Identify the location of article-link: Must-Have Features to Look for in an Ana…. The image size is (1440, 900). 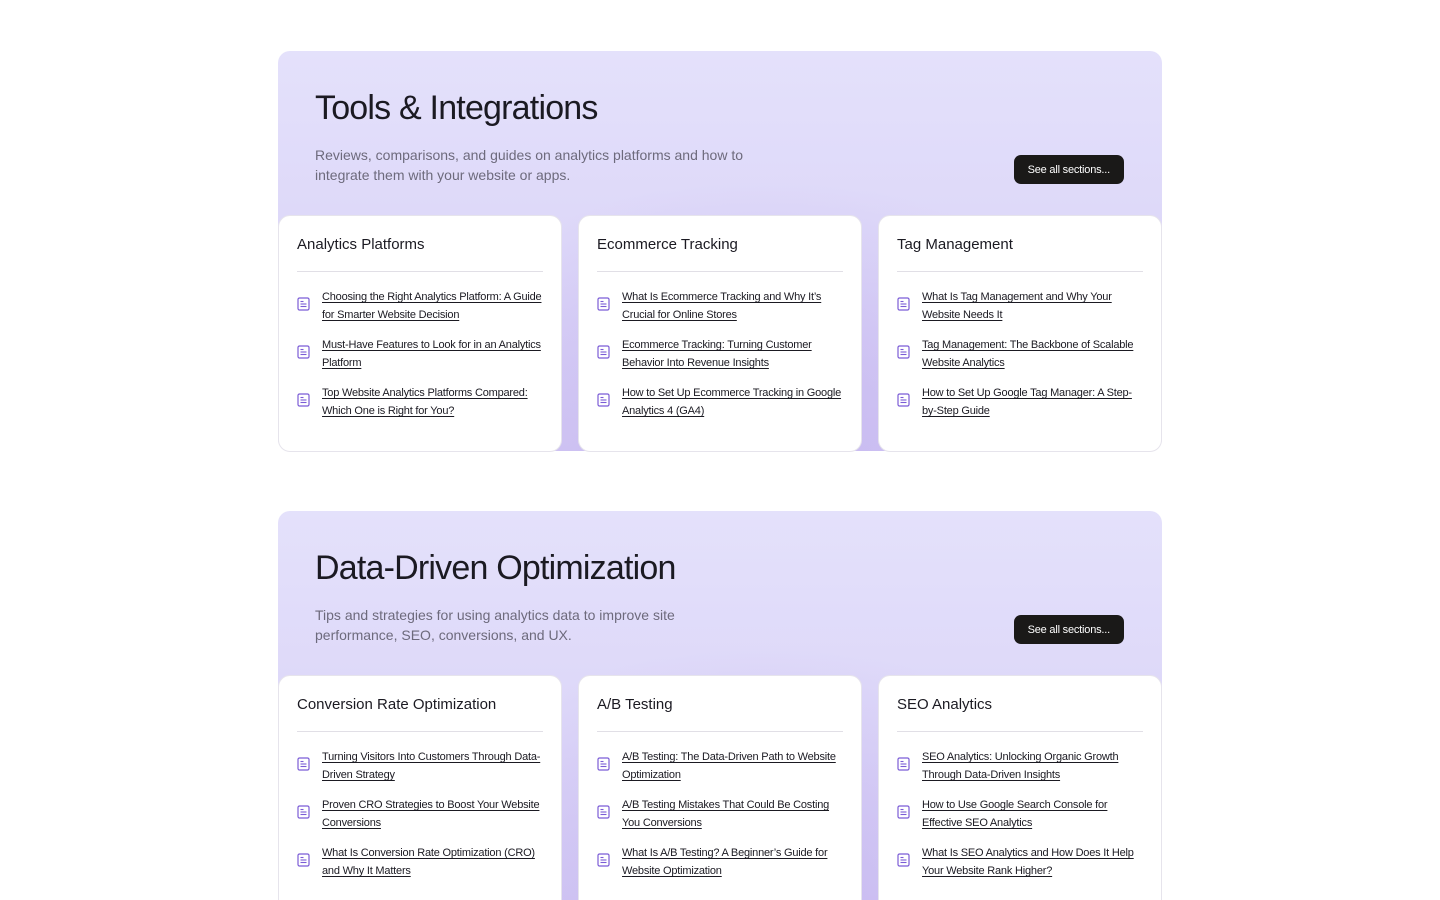
(432, 354).